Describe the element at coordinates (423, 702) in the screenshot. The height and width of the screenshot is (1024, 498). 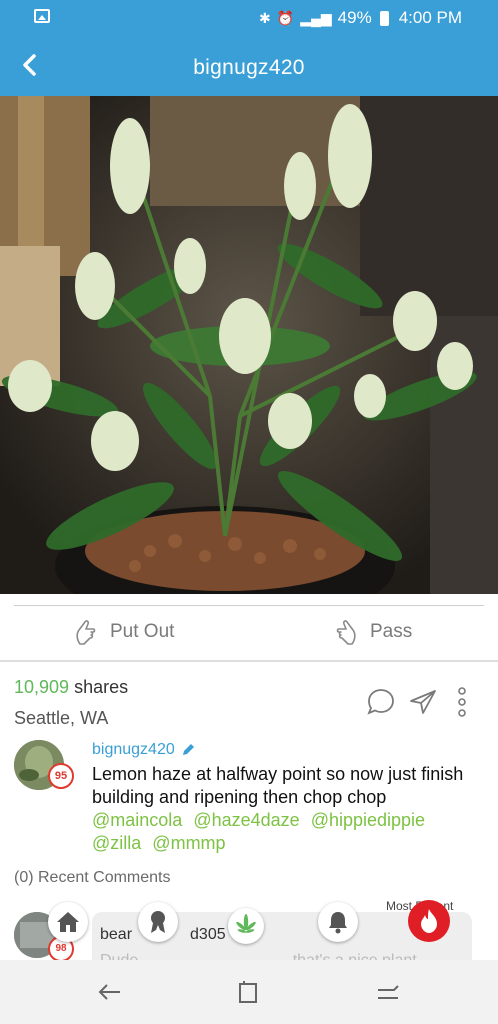
I see `send-icon` at that location.